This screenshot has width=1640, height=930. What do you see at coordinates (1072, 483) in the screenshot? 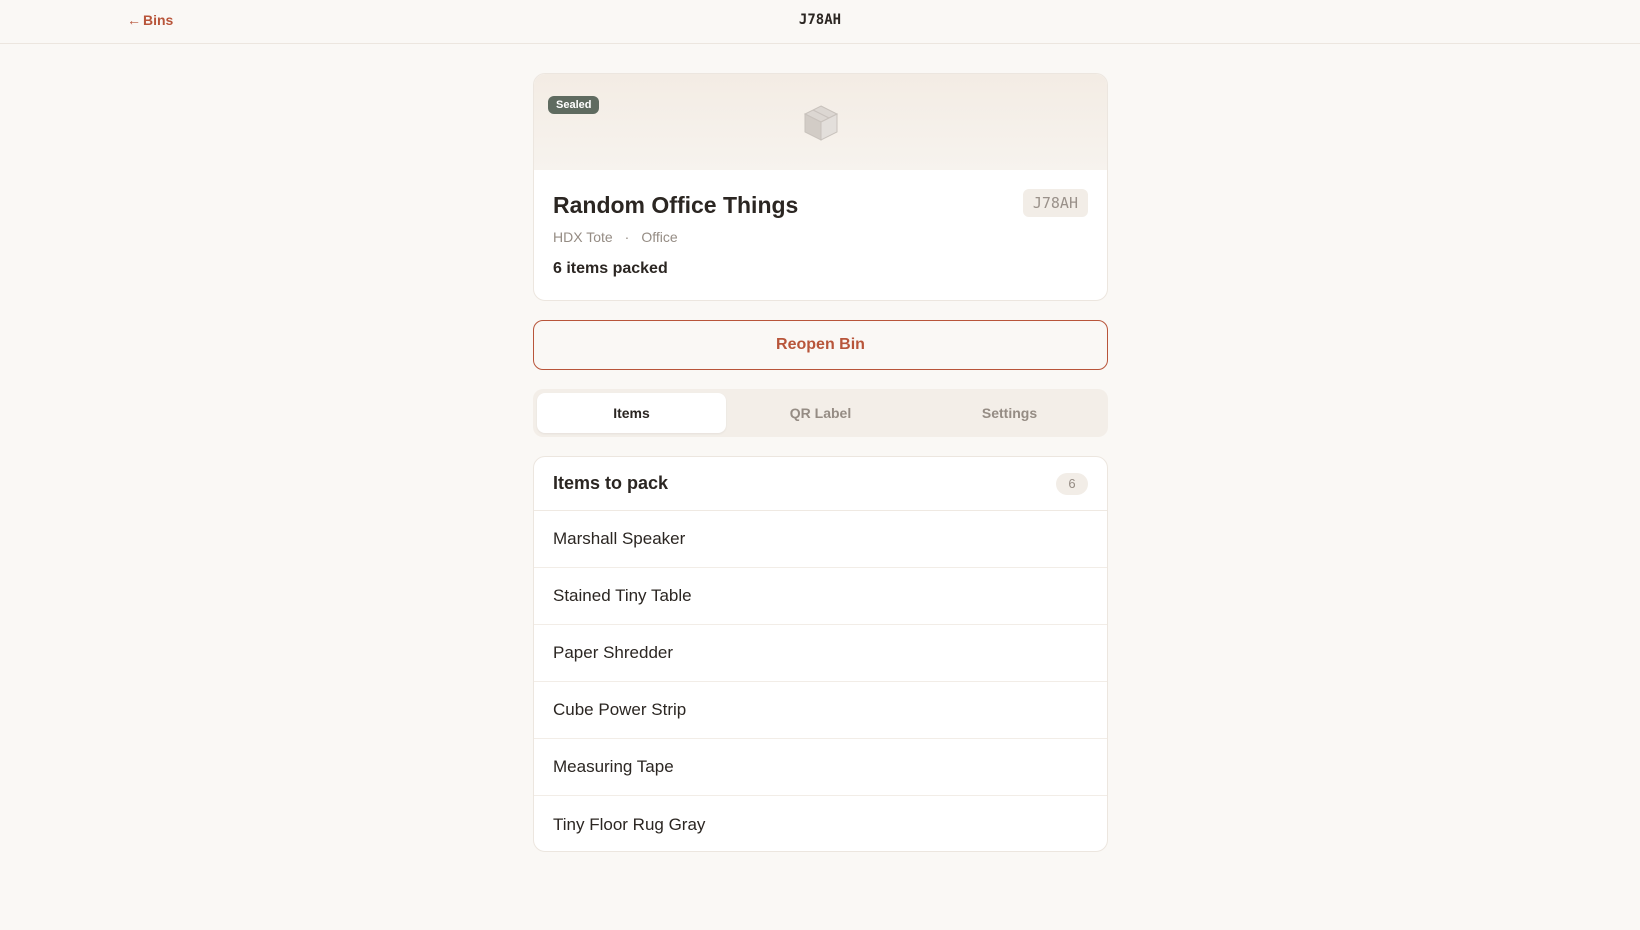
I see `items-count-badge: 6` at bounding box center [1072, 483].